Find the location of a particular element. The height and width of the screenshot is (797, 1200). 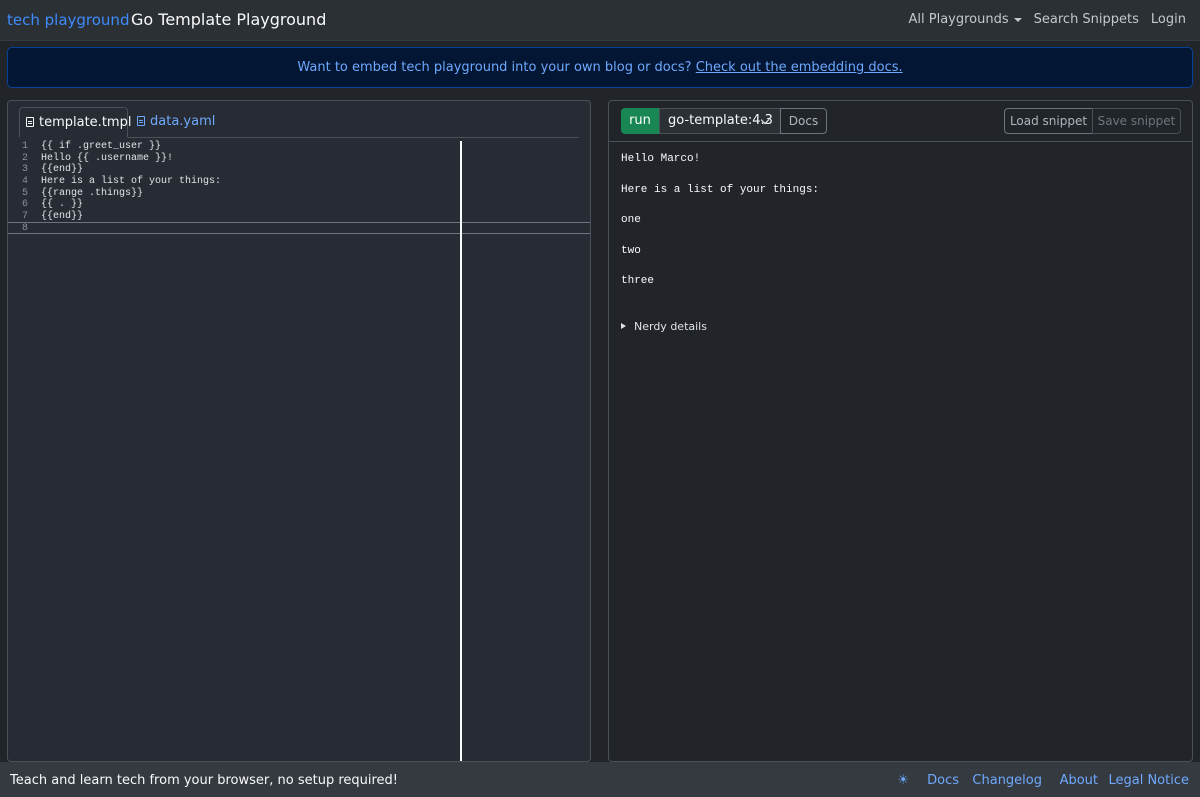

line-number: 6 is located at coordinates (24, 204).